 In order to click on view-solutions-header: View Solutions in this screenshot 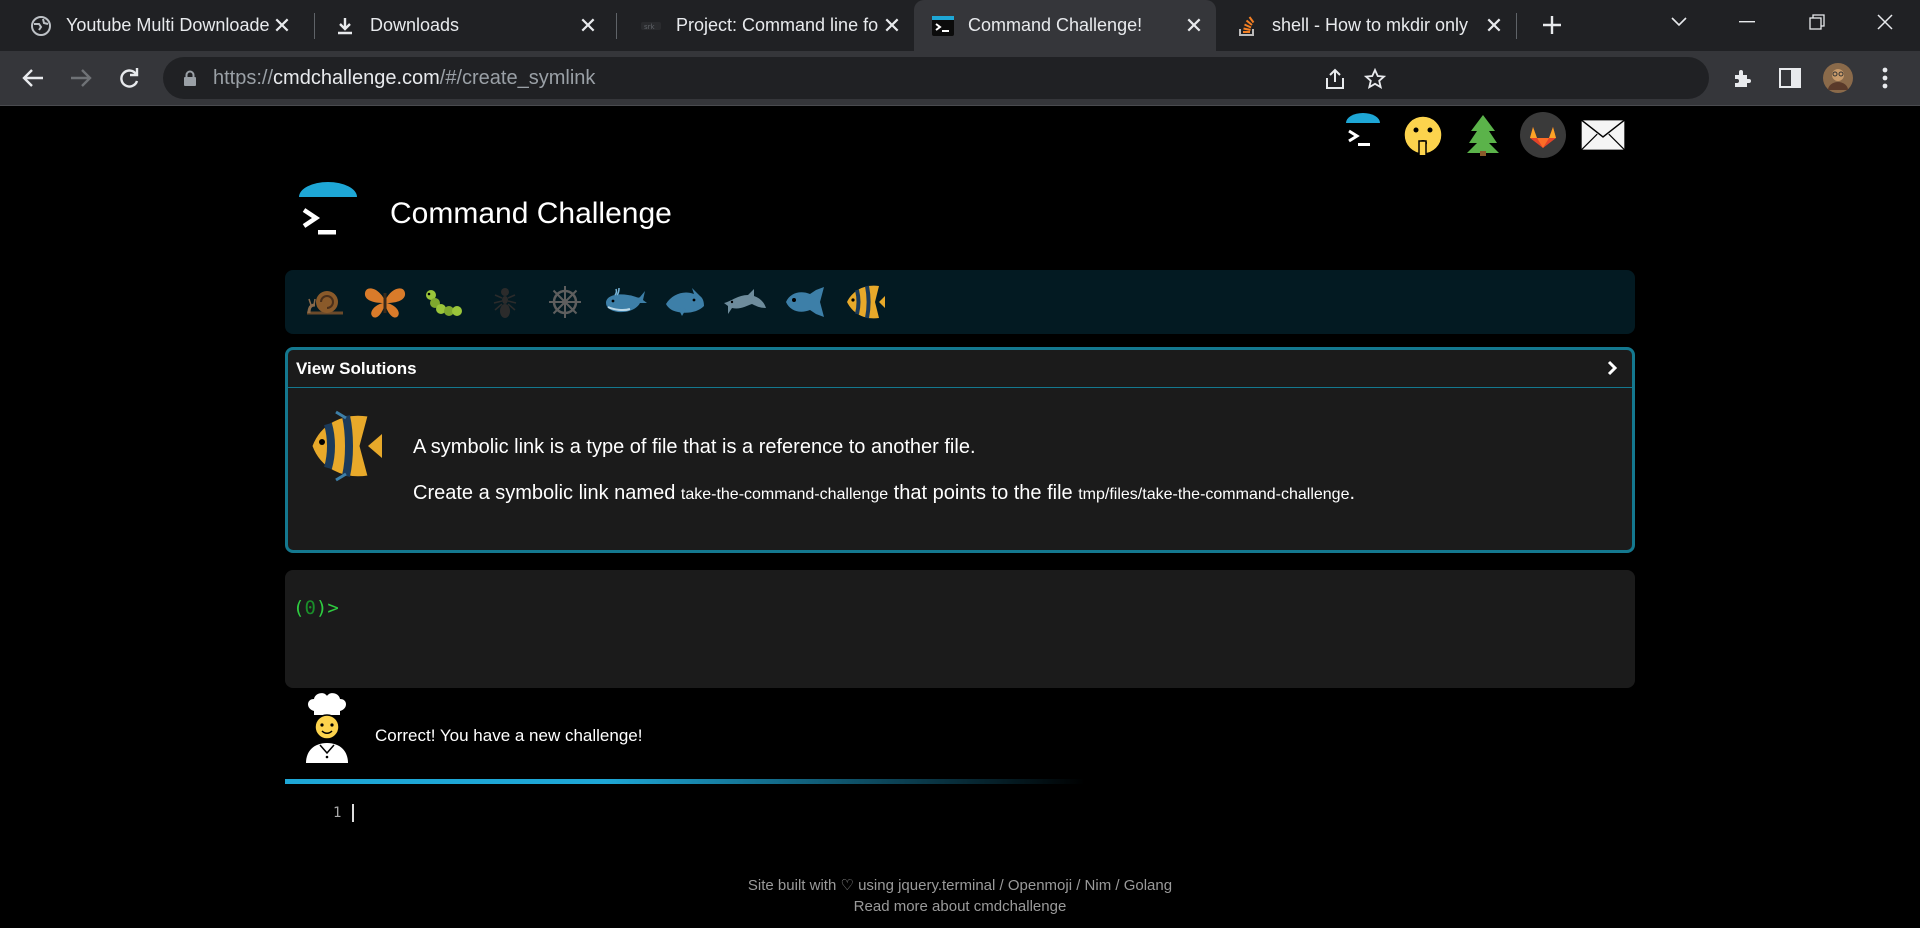, I will do `click(960, 369)`.